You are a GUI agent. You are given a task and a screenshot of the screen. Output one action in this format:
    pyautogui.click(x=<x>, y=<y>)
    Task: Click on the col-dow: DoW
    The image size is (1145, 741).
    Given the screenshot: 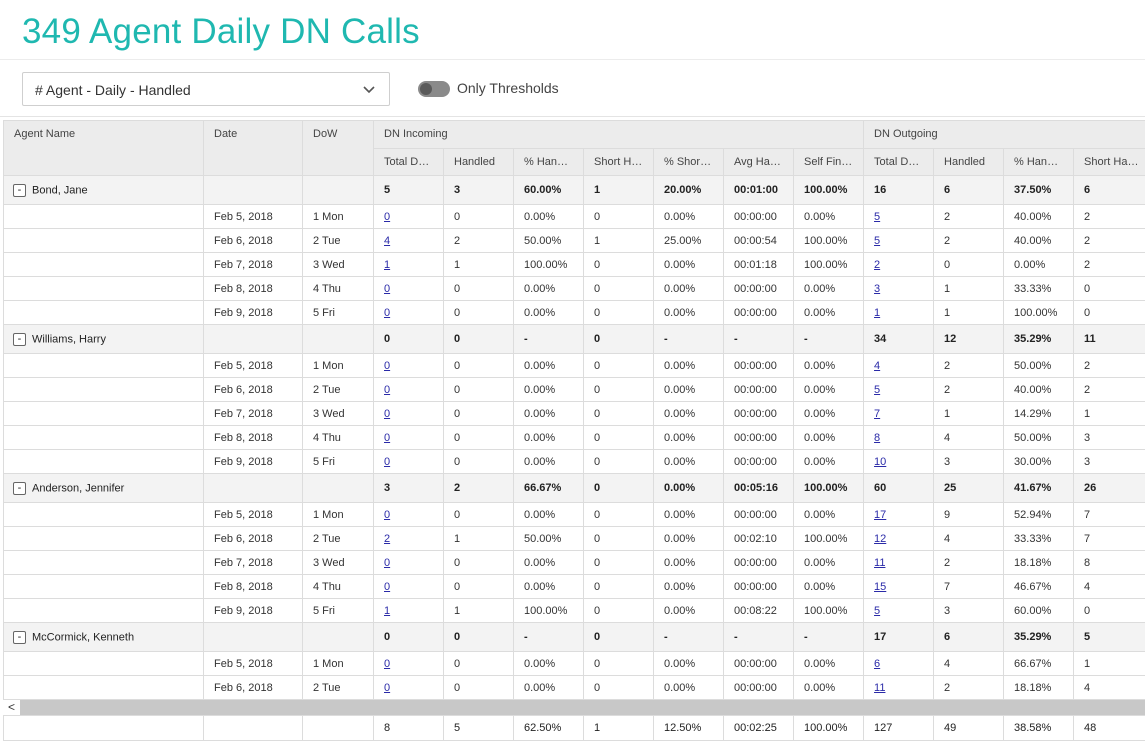 What is the action you would take?
    pyautogui.click(x=338, y=148)
    